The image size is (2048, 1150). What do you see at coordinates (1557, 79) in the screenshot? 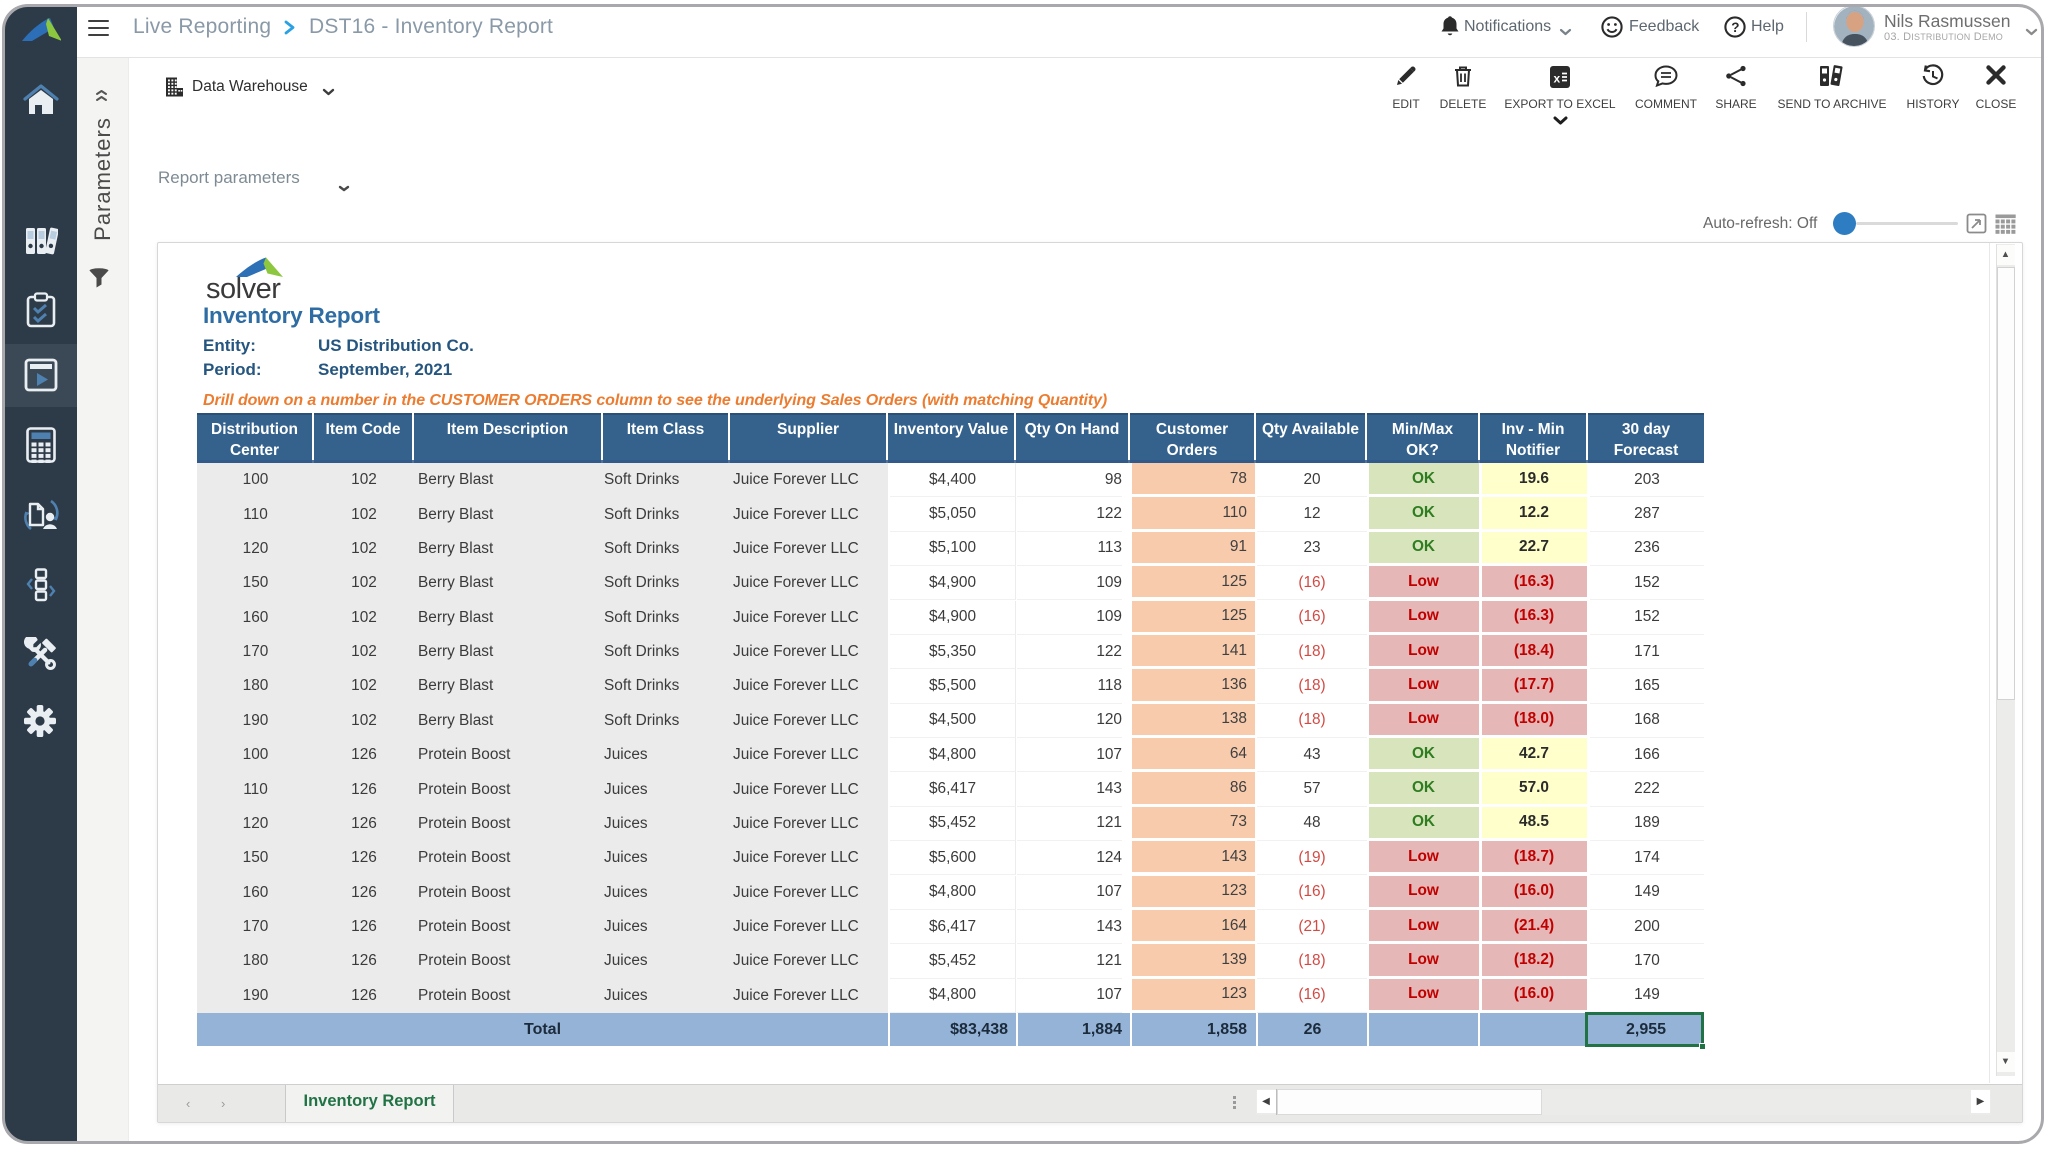
I see `svg-text: x` at bounding box center [1557, 79].